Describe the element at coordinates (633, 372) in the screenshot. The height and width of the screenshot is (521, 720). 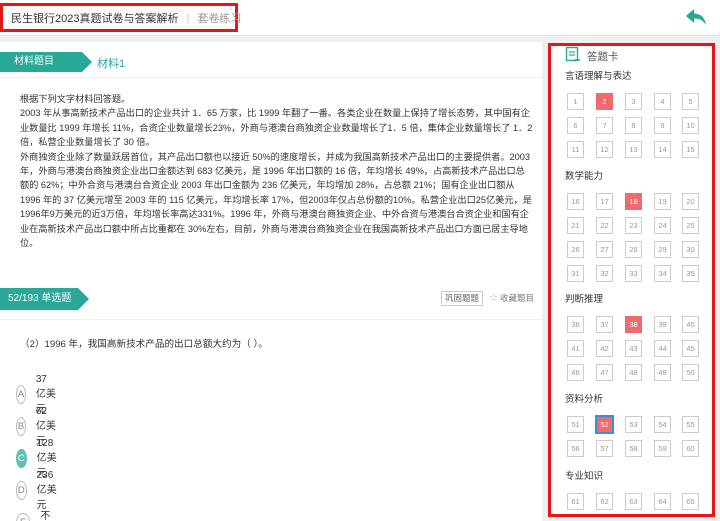
I see `question-number-button: 48` at that location.